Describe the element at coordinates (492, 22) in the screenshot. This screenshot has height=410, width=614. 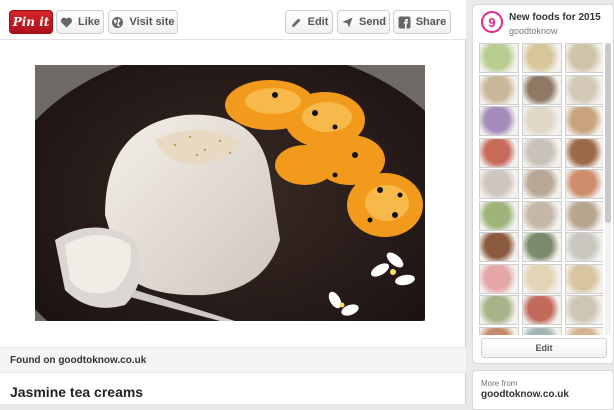
I see `board-avatar: 9` at that location.